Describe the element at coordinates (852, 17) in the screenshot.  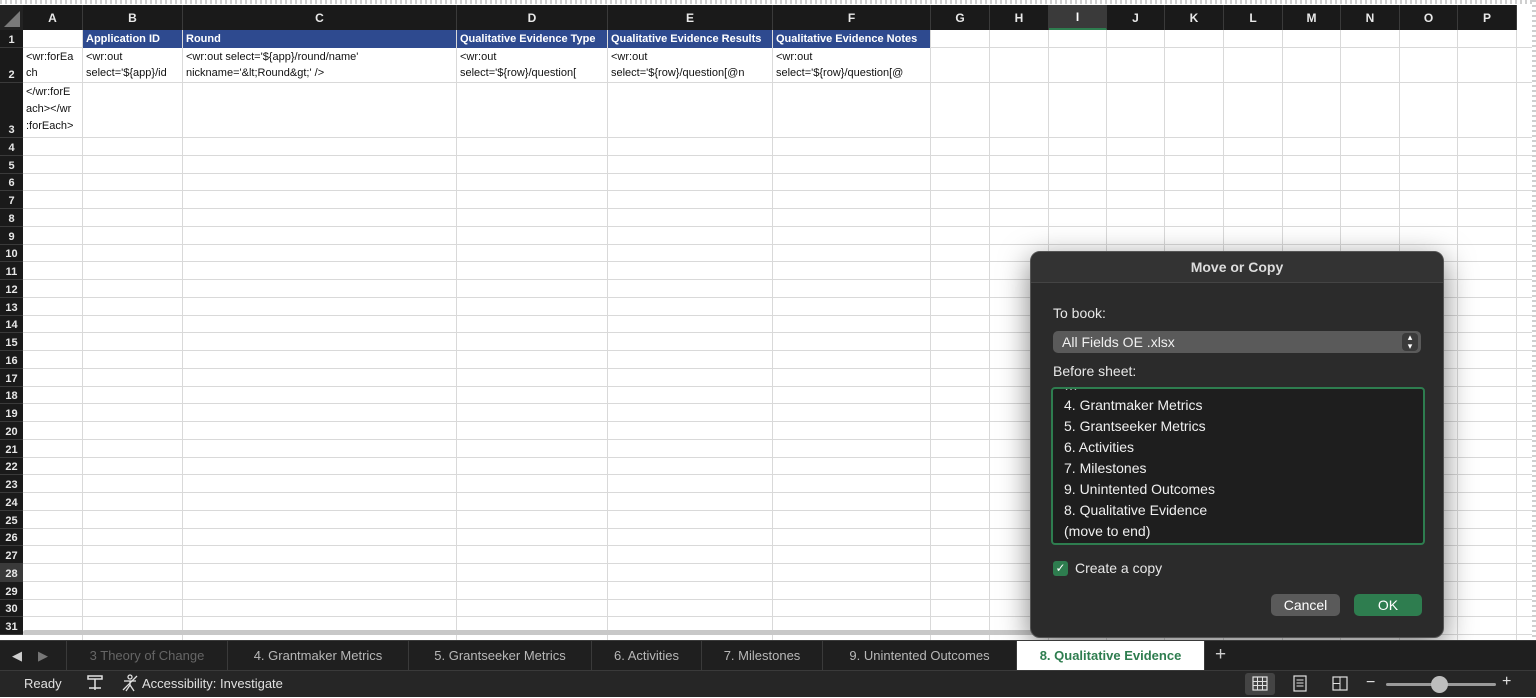
I see `column-header-f: F` at that location.